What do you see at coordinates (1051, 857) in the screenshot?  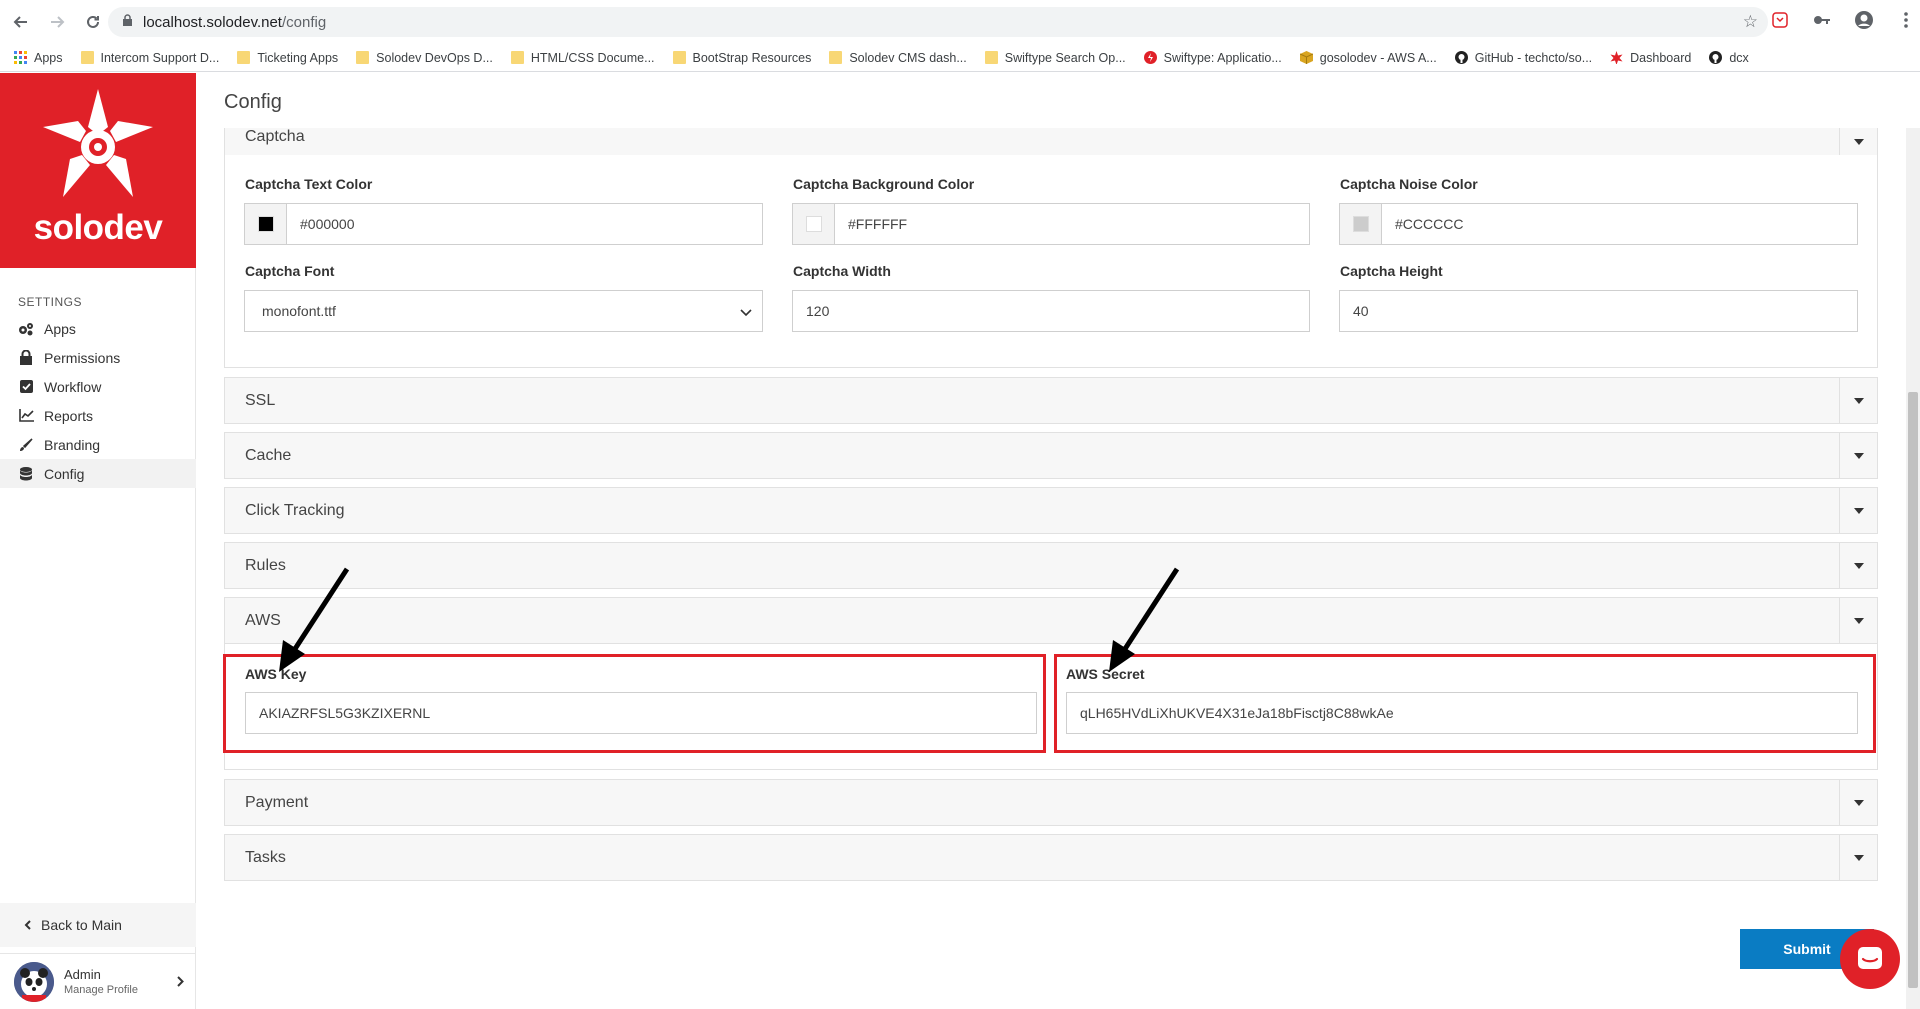 I see `accordion-tasks: Tasks` at bounding box center [1051, 857].